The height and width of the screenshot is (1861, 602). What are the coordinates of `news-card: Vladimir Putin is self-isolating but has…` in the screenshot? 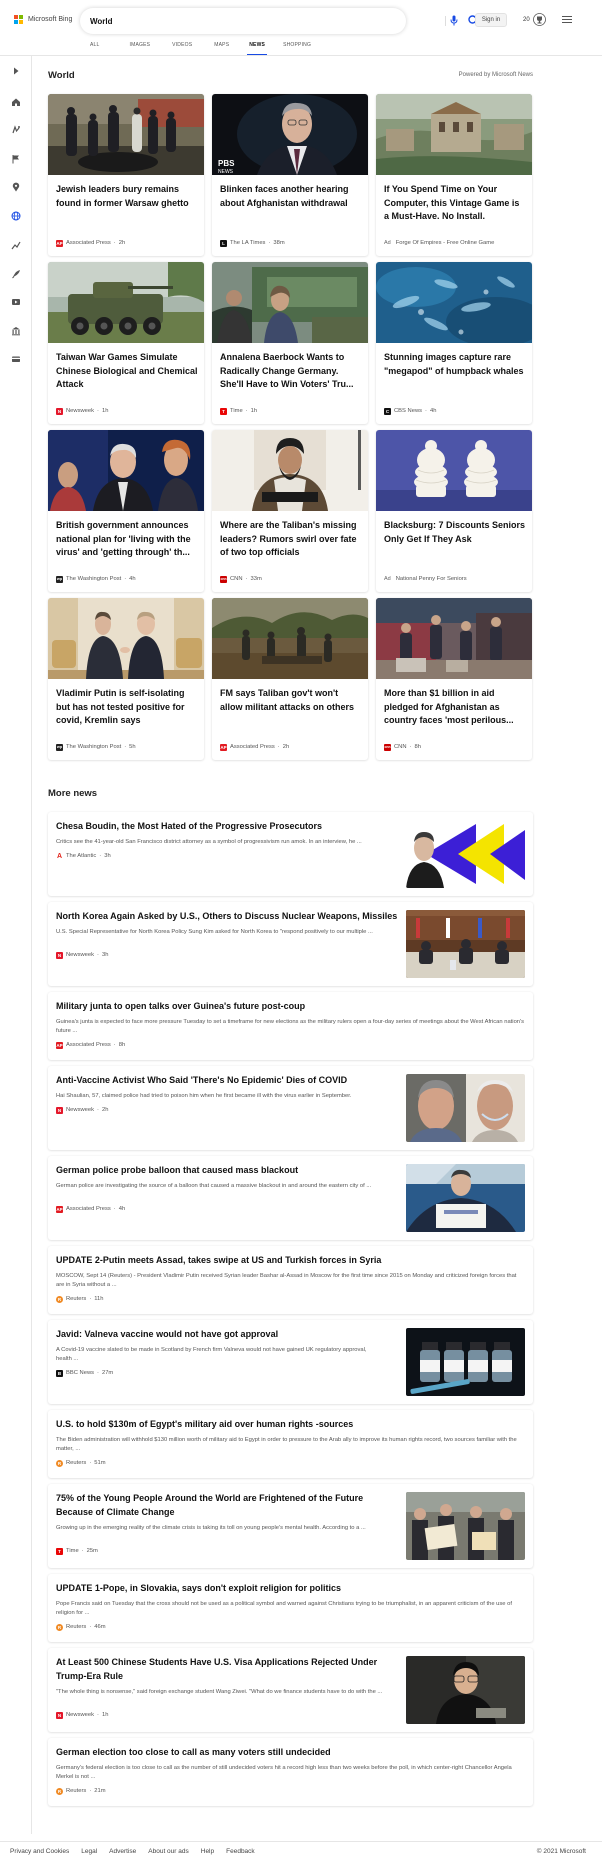 It's located at (126, 679).